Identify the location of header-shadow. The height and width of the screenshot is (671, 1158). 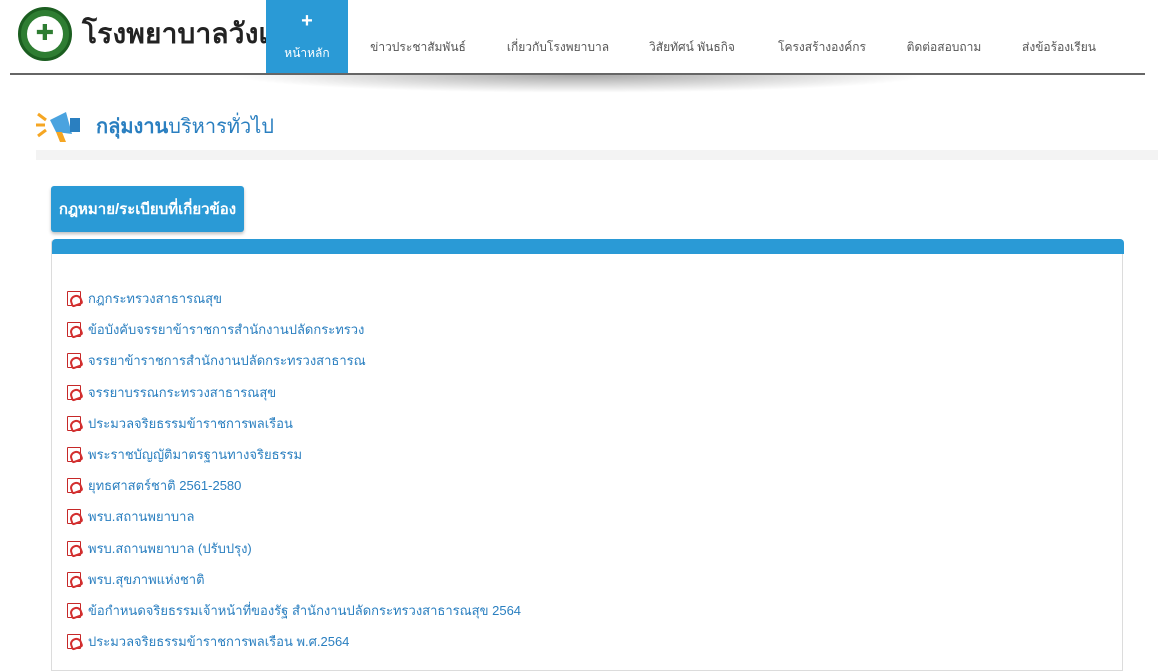
(580, 84).